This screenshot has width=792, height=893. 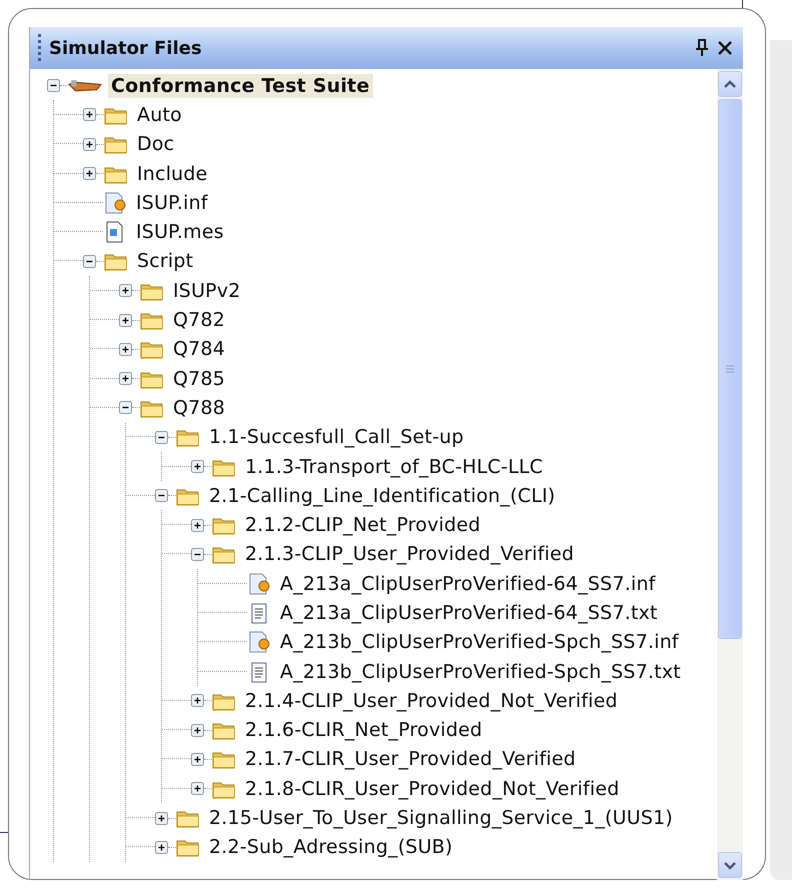 I want to click on tree-item: Q782, so click(x=199, y=320).